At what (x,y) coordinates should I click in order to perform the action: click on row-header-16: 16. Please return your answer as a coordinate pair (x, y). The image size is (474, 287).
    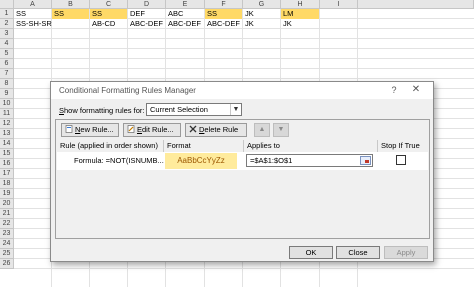
    Looking at the image, I should click on (7, 164).